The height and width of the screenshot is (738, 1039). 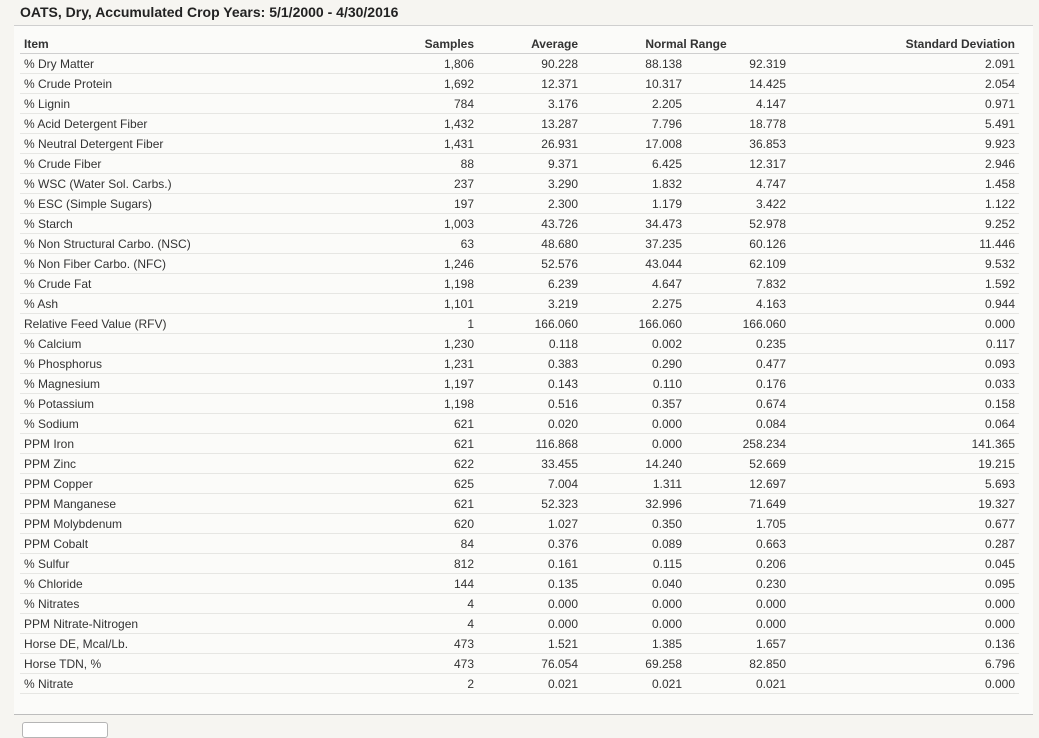 What do you see at coordinates (448, 683) in the screenshot?
I see `row-samples-cell: 2` at bounding box center [448, 683].